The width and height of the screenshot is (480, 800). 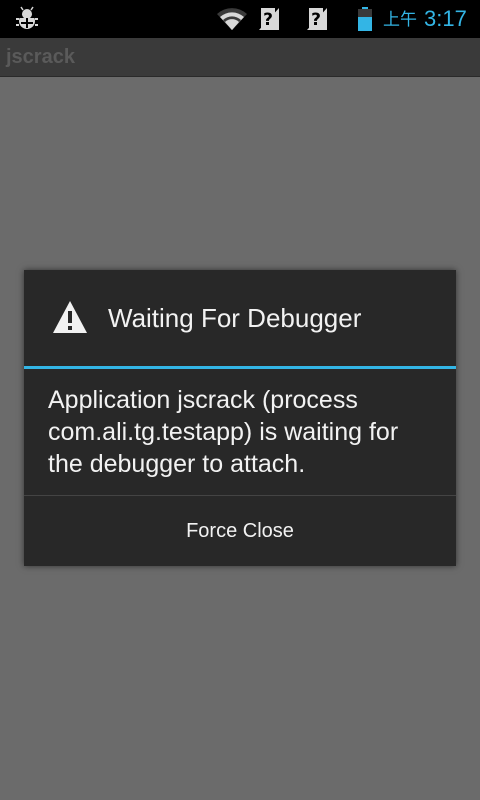 What do you see at coordinates (400, 20) in the screenshot?
I see `clock-ampm: 上午` at bounding box center [400, 20].